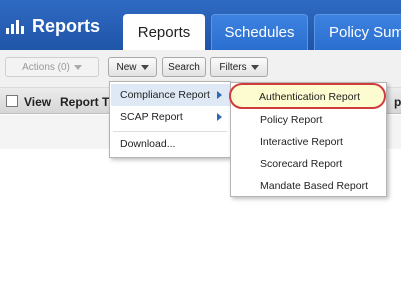  I want to click on submenu-item-authentication-report: Authentication Report, so click(307, 97).